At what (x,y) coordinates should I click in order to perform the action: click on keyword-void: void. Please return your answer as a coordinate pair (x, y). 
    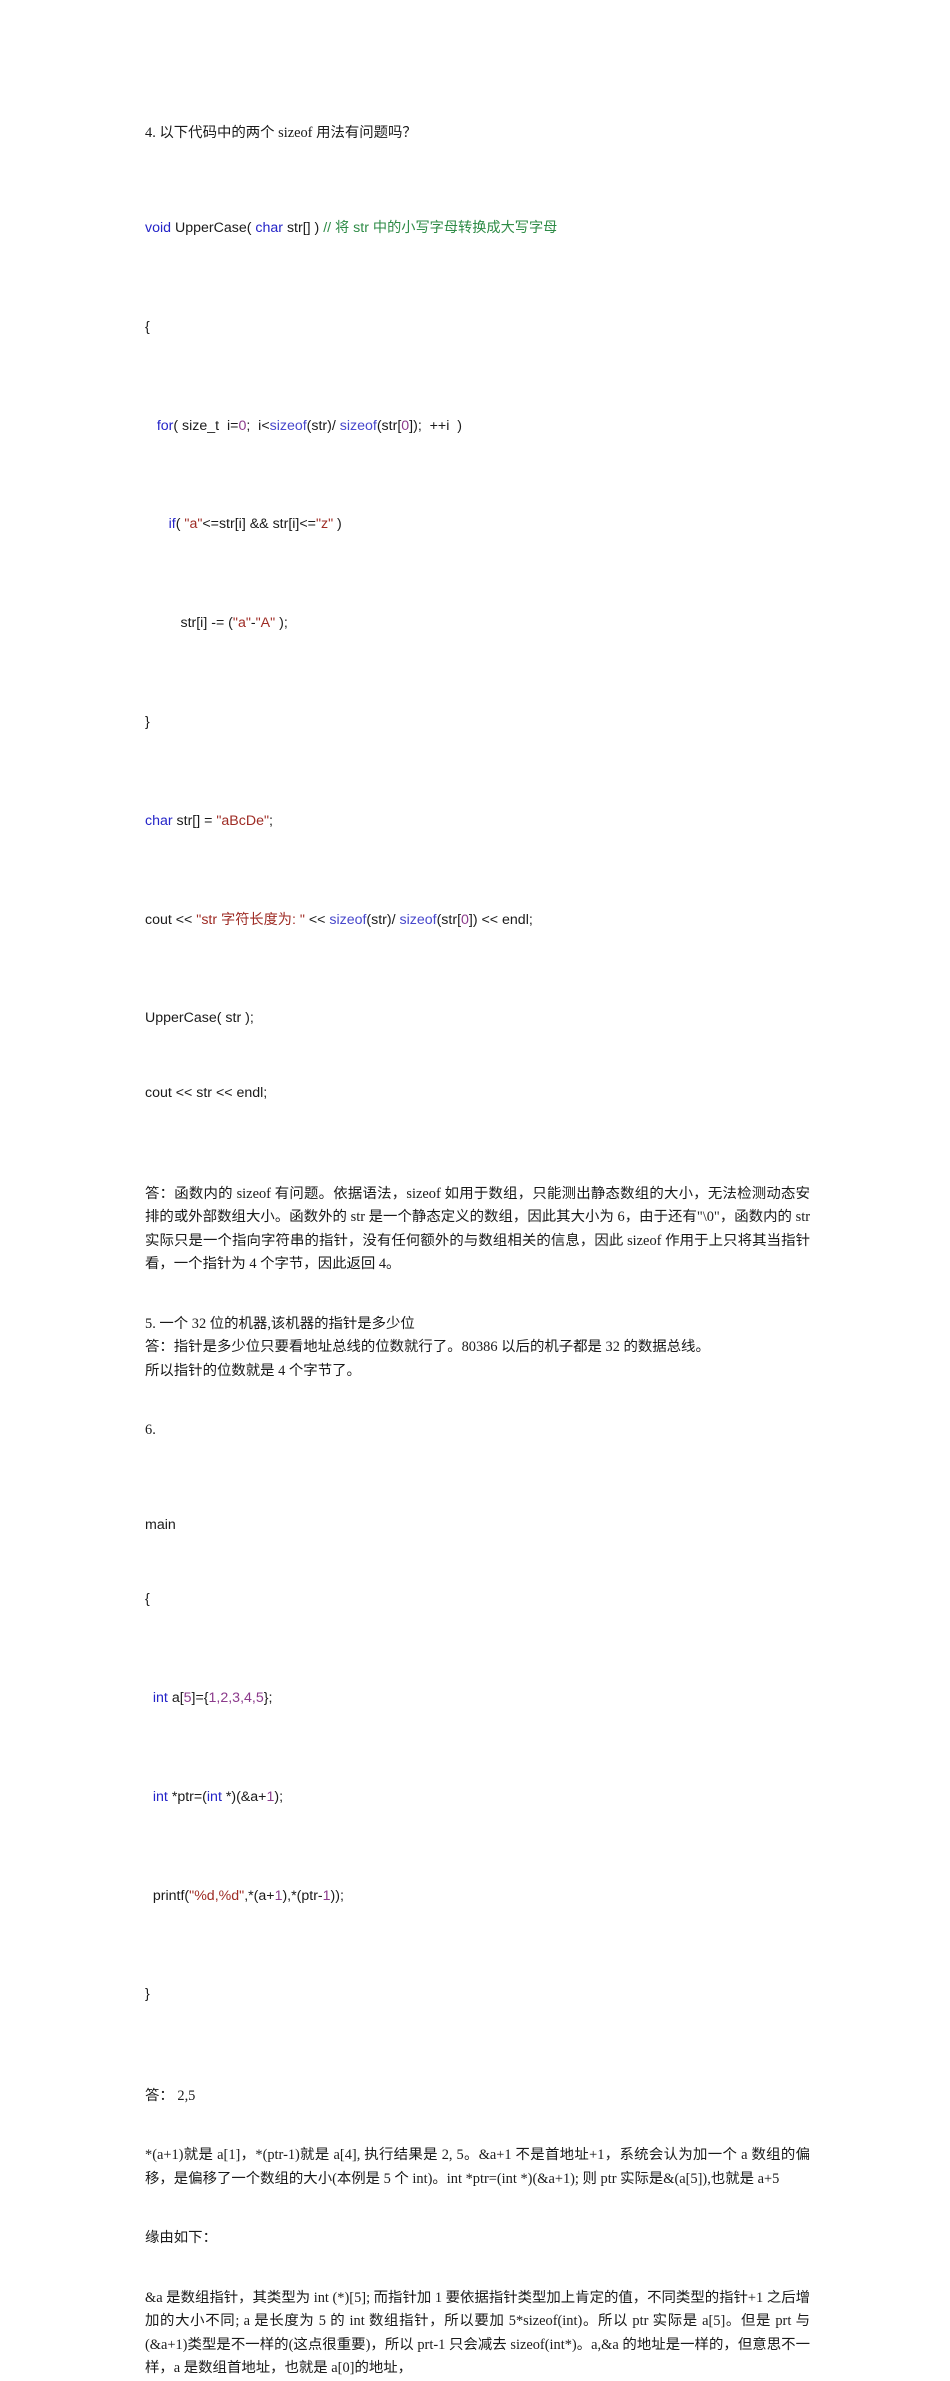
    Looking at the image, I should click on (158, 227).